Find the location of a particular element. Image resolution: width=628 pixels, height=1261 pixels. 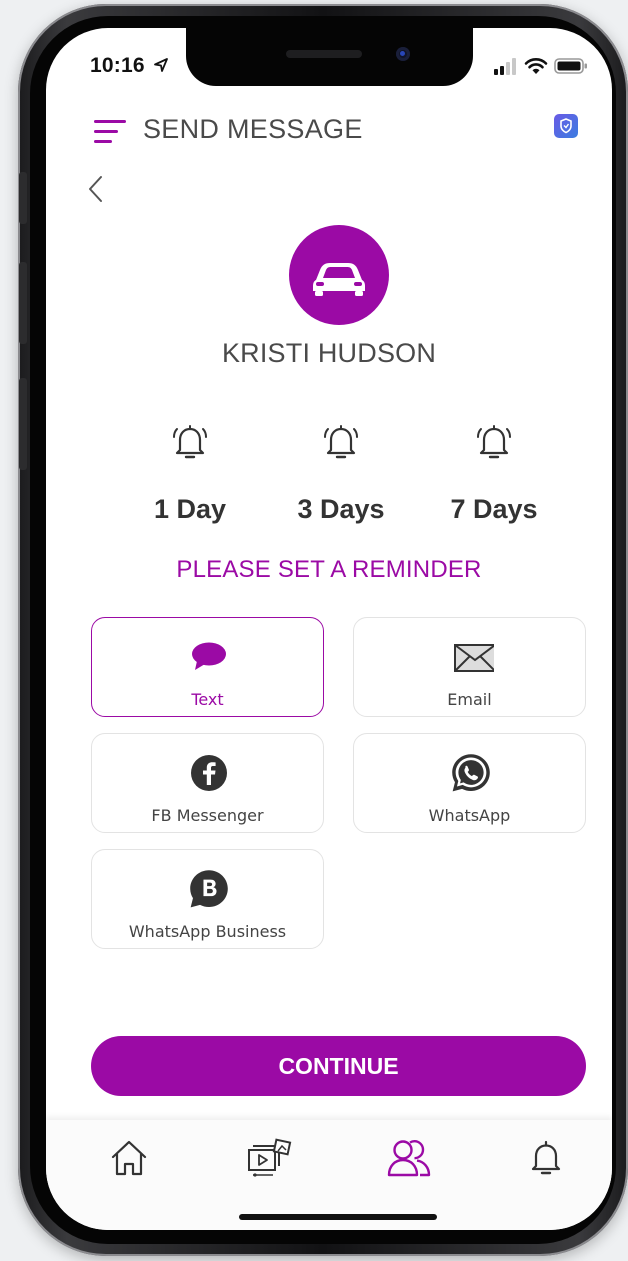

battery-icon is located at coordinates (570, 66).